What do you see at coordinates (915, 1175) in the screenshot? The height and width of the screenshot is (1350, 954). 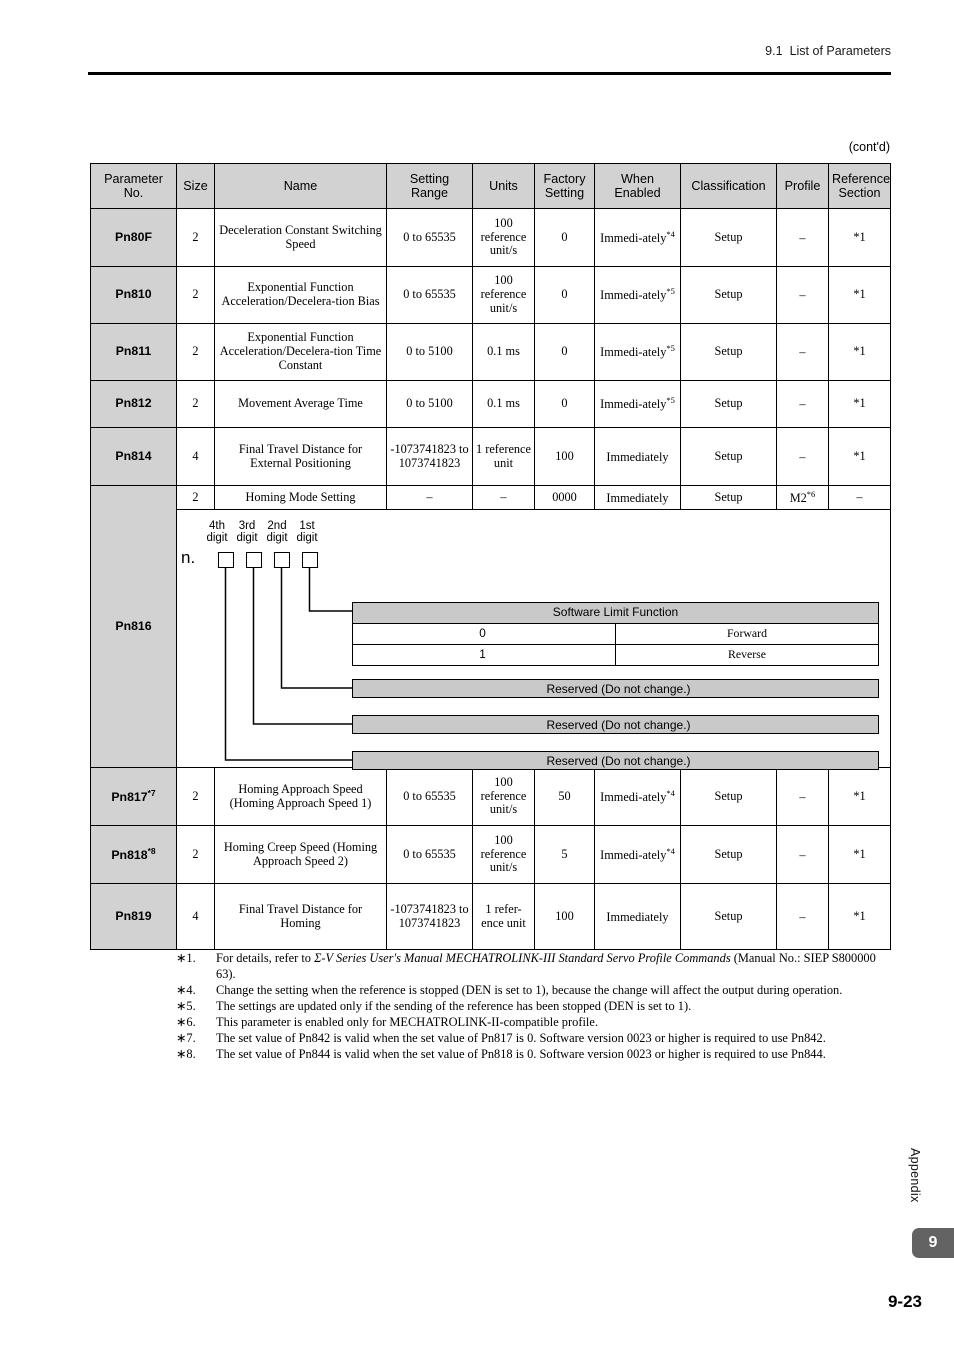 I see `appendix-side-label: Appendix` at bounding box center [915, 1175].